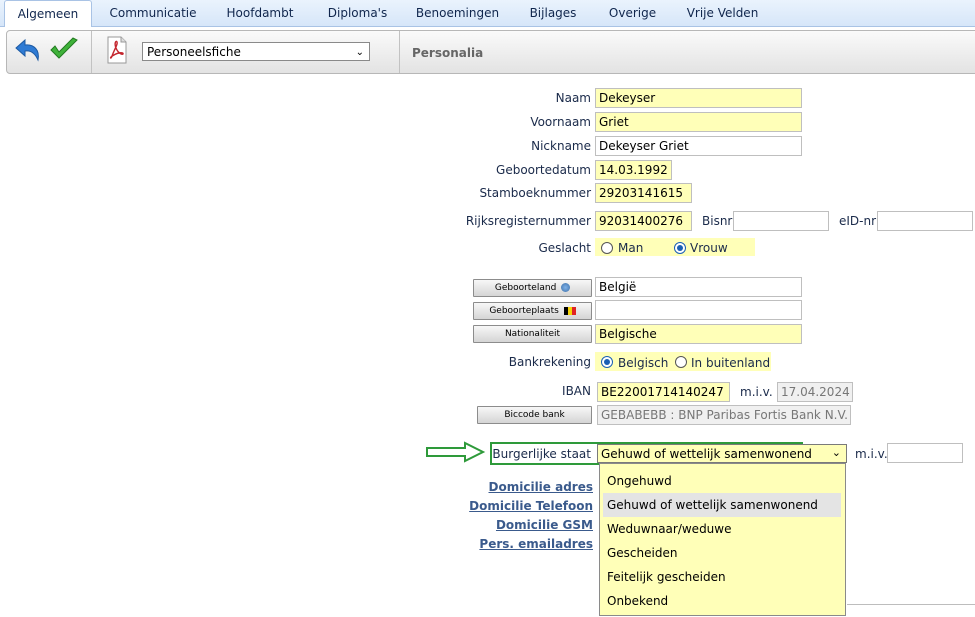  Describe the element at coordinates (709, 248) in the screenshot. I see `geslacht-vrouw-label: Vrouw` at that location.